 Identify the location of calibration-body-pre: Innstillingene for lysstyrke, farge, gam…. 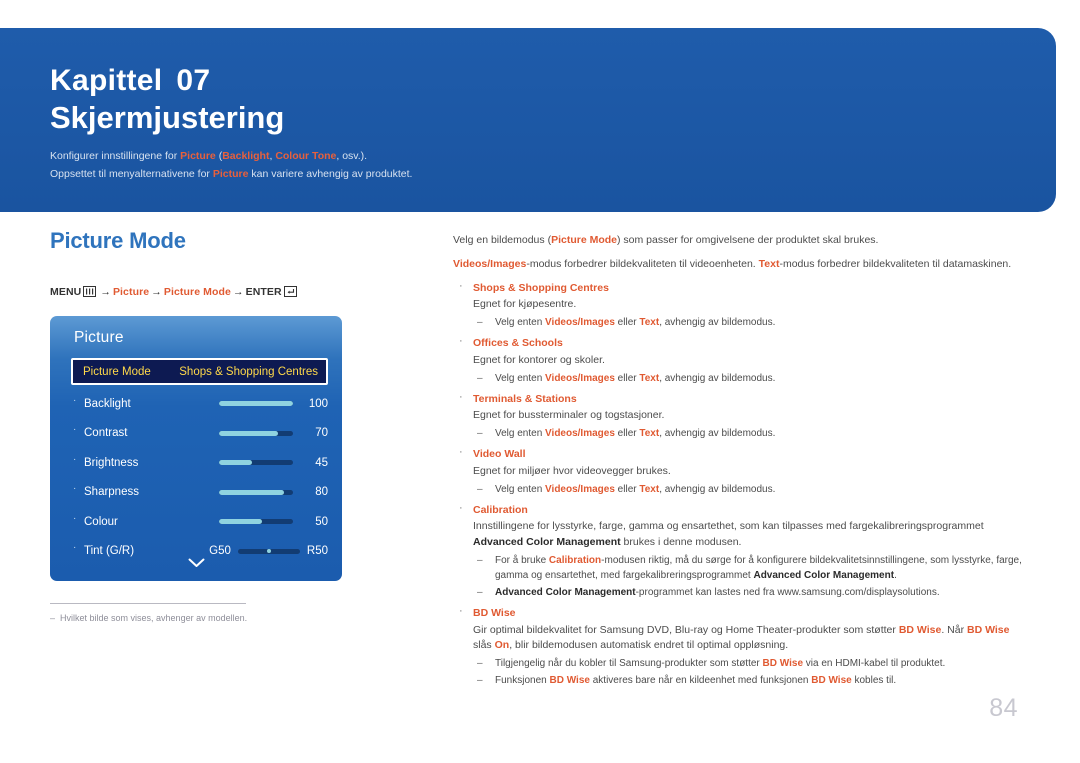
(728, 526).